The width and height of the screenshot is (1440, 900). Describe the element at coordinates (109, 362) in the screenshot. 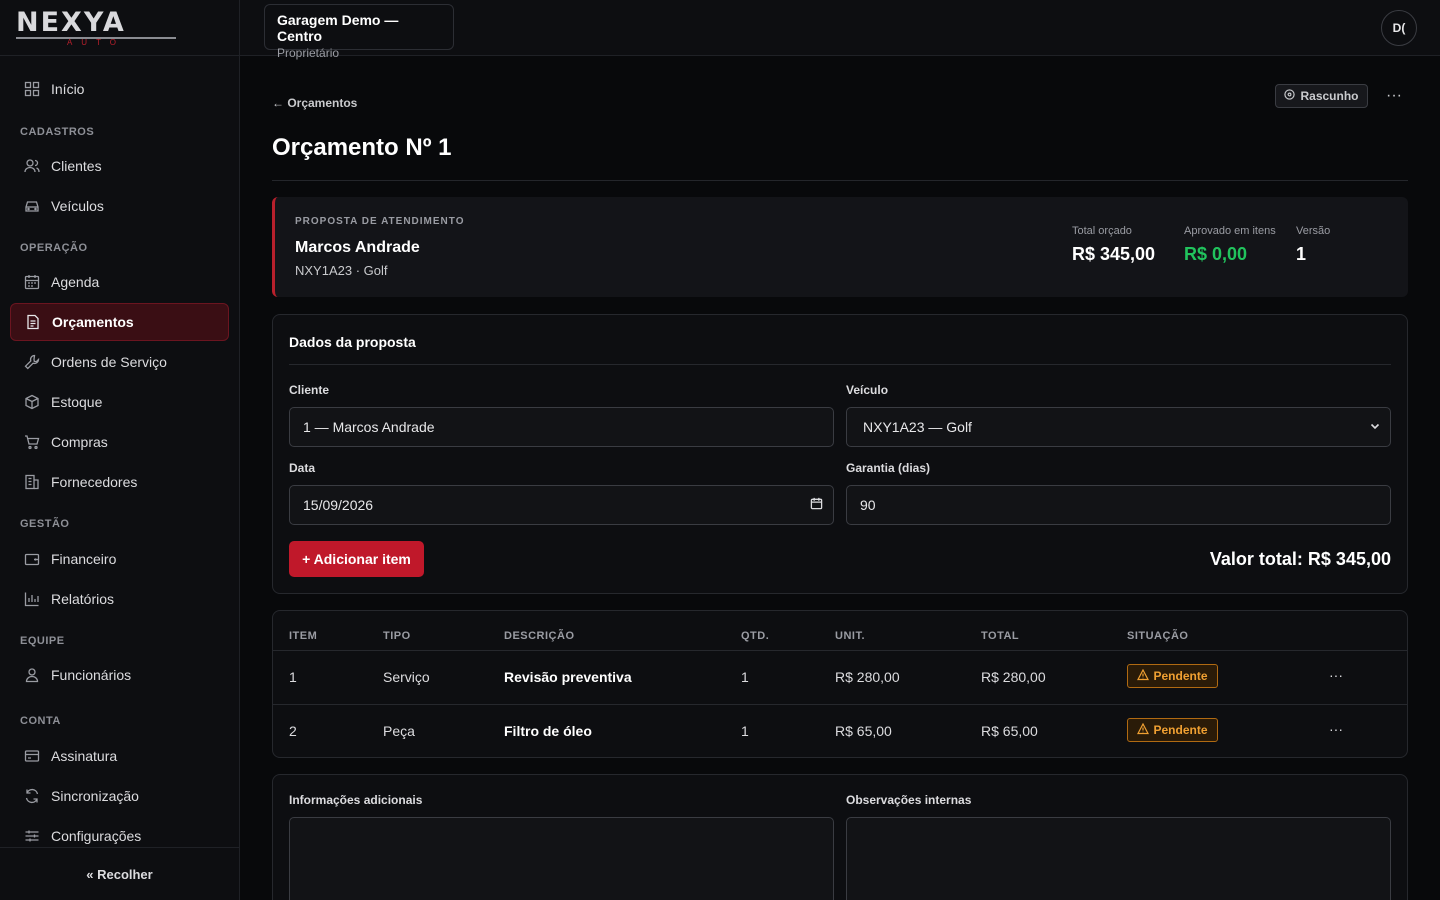

I see `sidebar-item-label: Ordens de Serviço` at that location.